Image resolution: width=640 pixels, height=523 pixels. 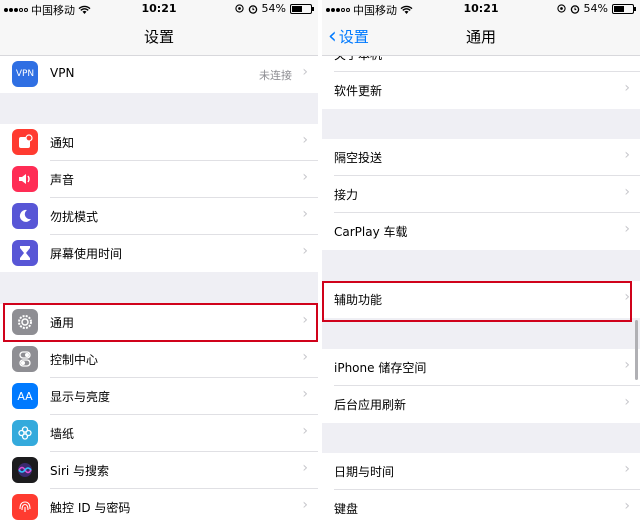 What do you see at coordinates (332, 36) in the screenshot?
I see `chevron-left-icon: ‹` at bounding box center [332, 36].